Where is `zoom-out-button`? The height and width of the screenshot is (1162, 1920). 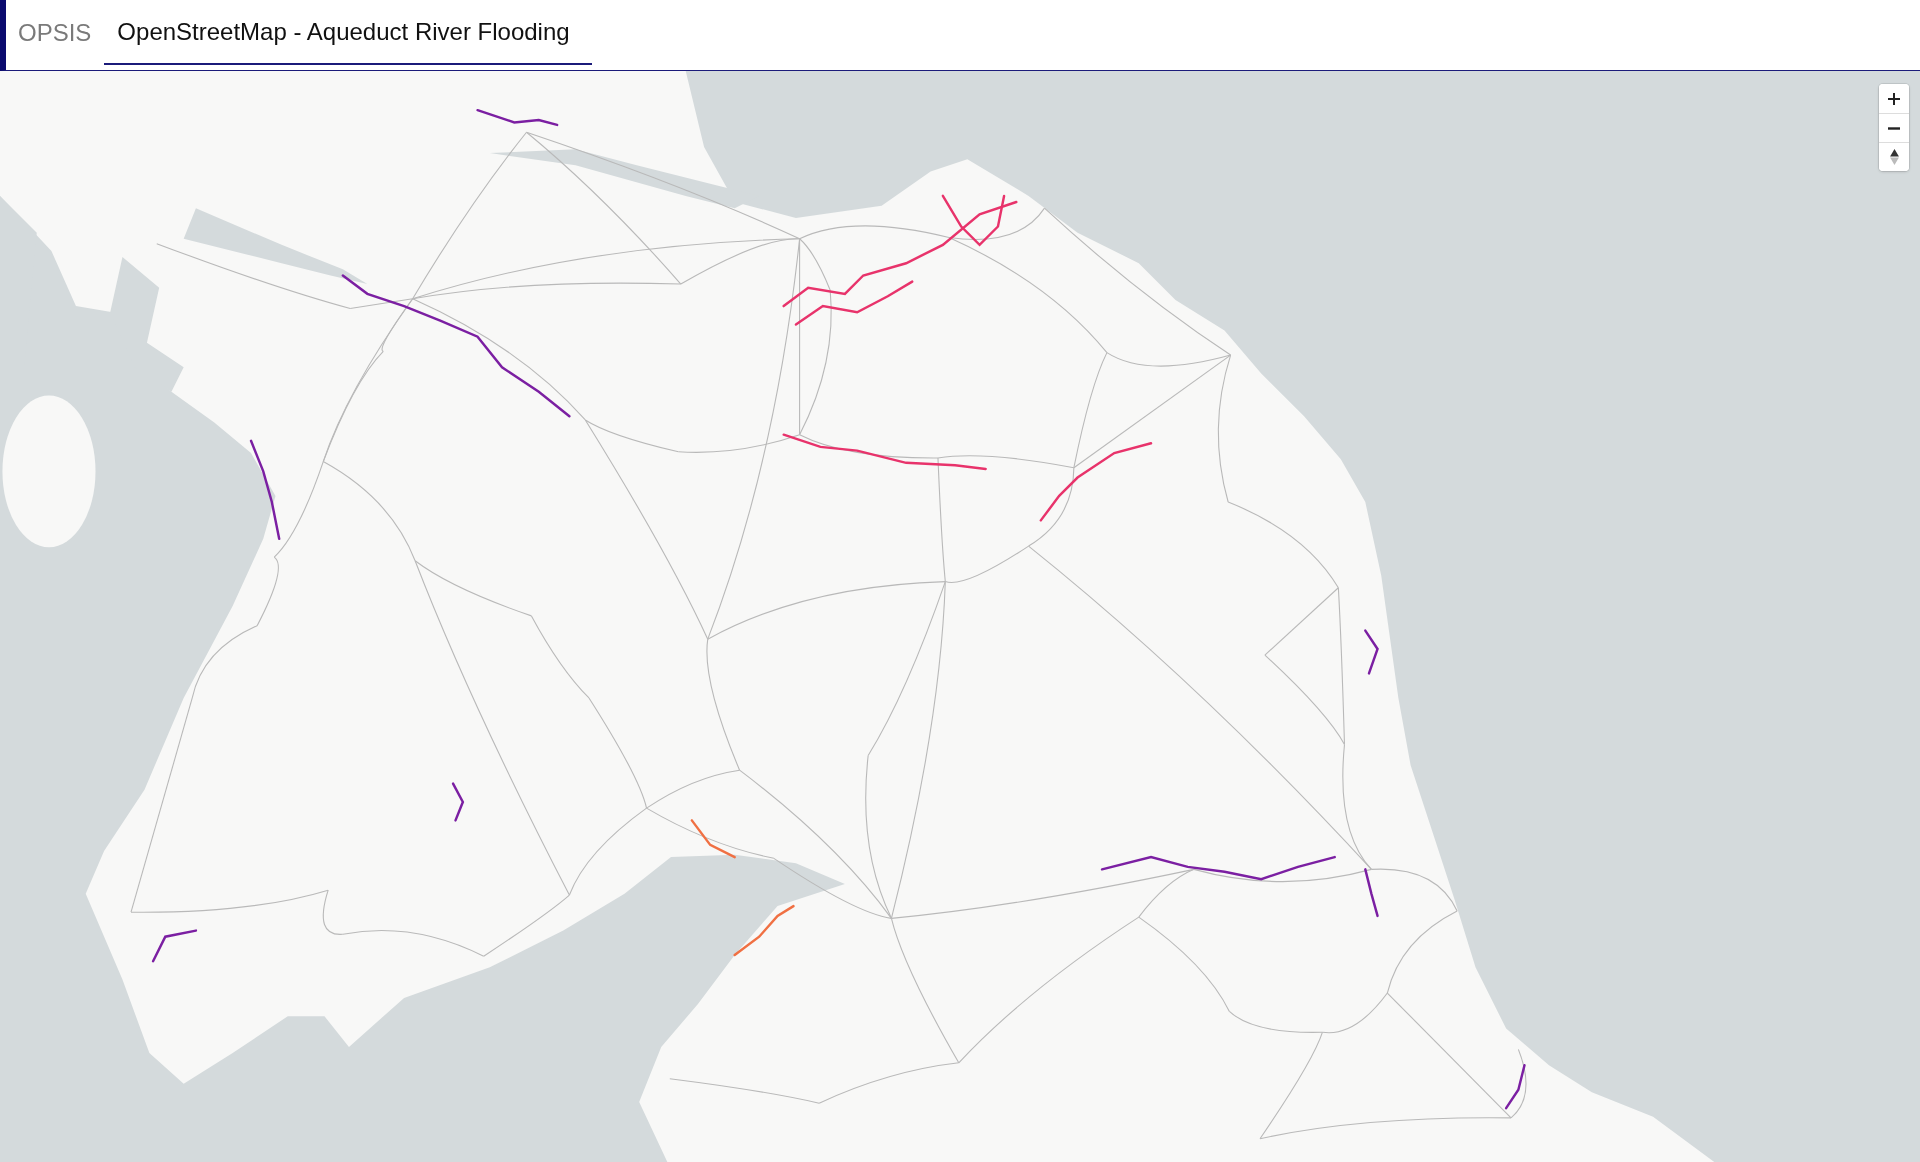
zoom-out-button is located at coordinates (1894, 127).